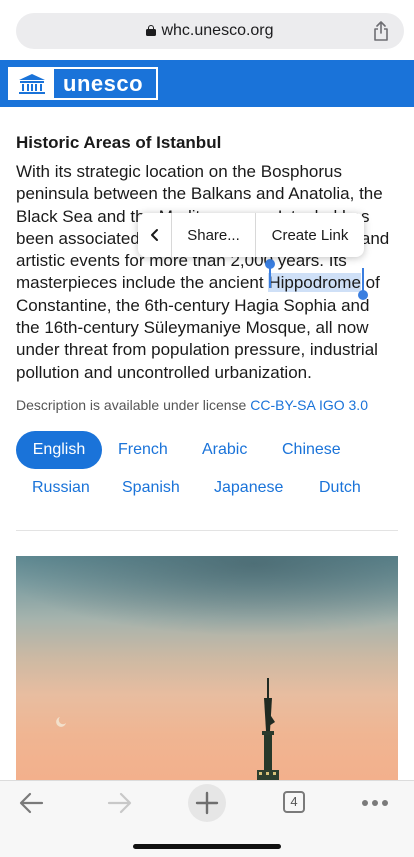  I want to click on selection-end-handle, so click(363, 284).